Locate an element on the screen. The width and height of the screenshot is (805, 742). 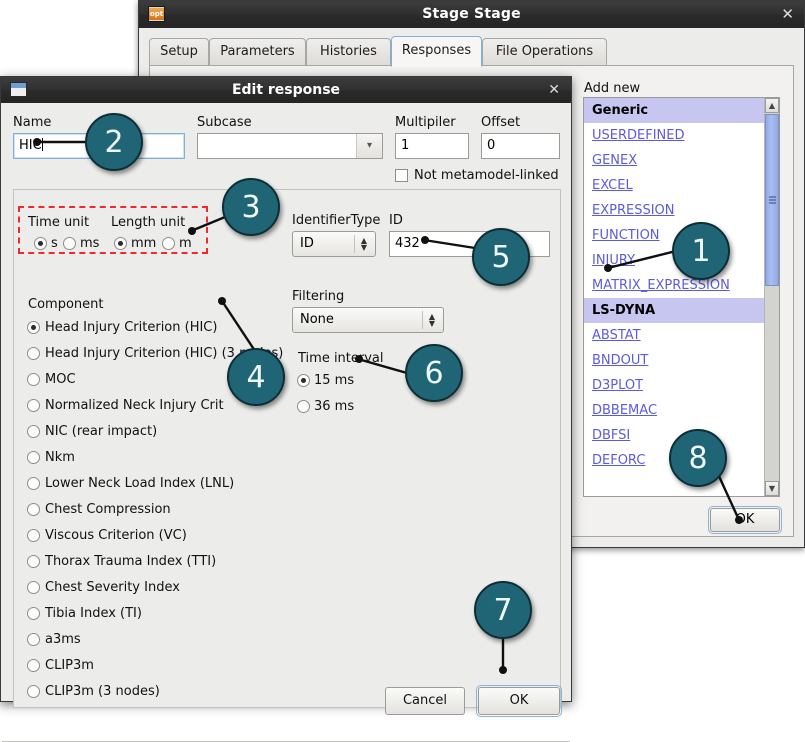
subcase-label: Subcase is located at coordinates (224, 122).